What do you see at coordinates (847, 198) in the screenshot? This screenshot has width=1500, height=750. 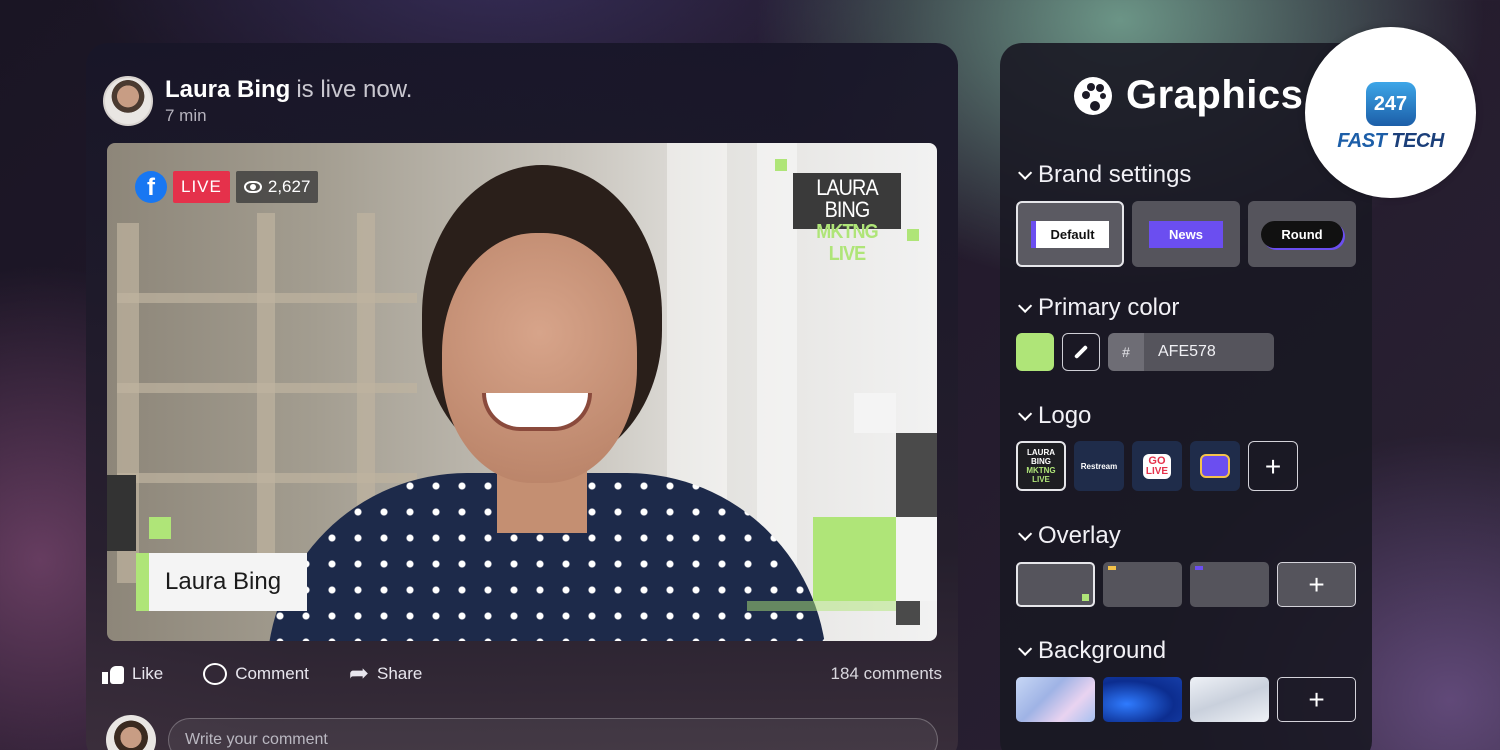 I see `brand-logo-line1: LAURA BING` at bounding box center [847, 198].